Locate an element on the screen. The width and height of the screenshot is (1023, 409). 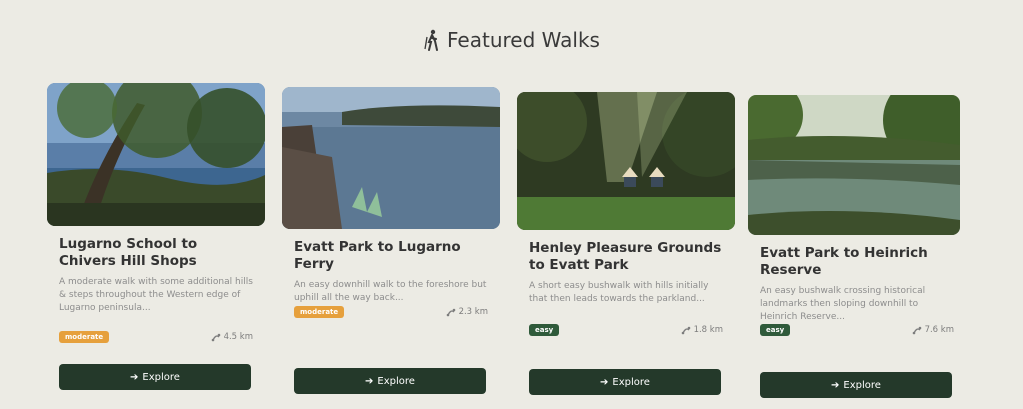
distance-value: 1.8 km is located at coordinates (708, 330).